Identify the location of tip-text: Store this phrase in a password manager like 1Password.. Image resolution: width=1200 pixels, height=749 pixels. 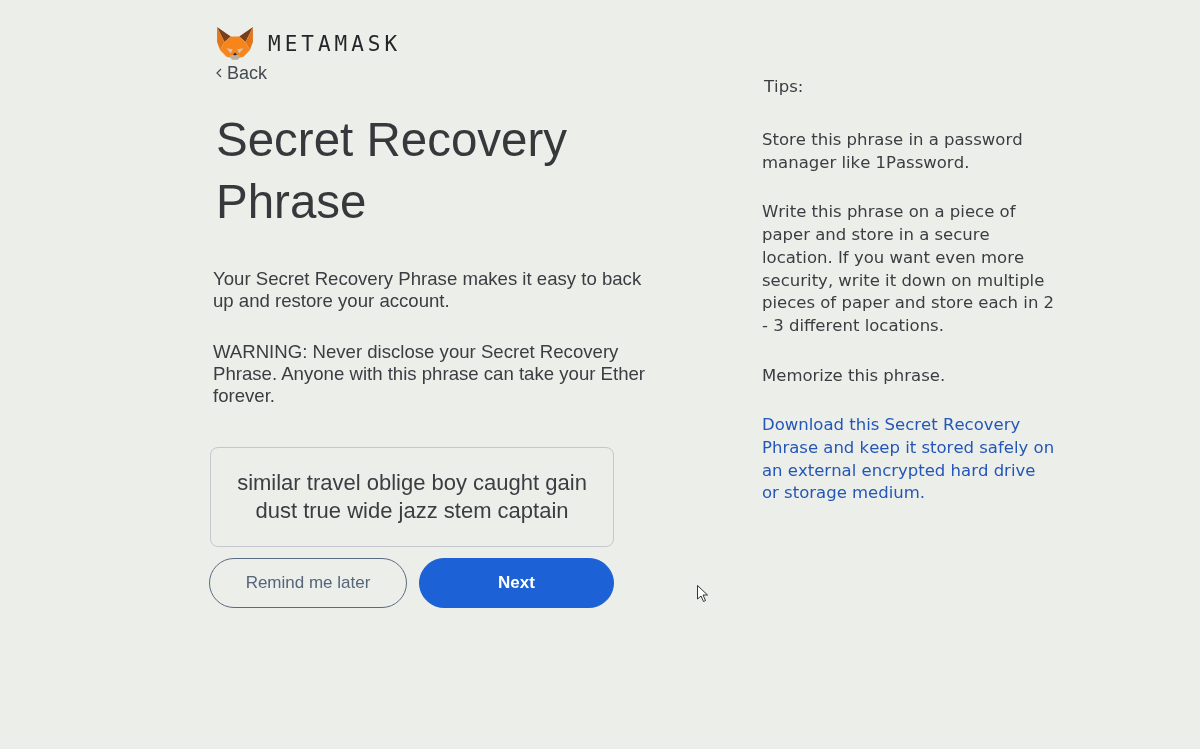
(893, 151).